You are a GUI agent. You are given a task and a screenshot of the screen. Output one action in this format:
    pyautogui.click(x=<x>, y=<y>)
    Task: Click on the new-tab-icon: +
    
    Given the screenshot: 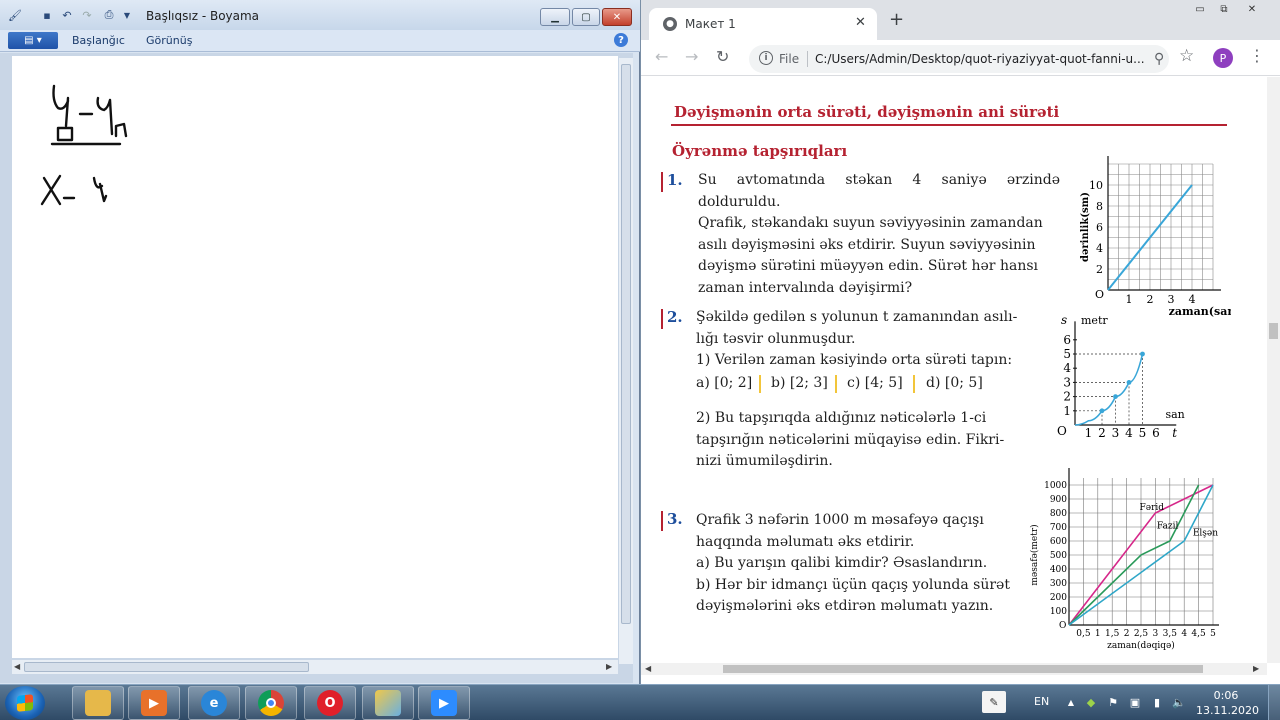 What is the action you would take?
    pyautogui.click(x=896, y=20)
    